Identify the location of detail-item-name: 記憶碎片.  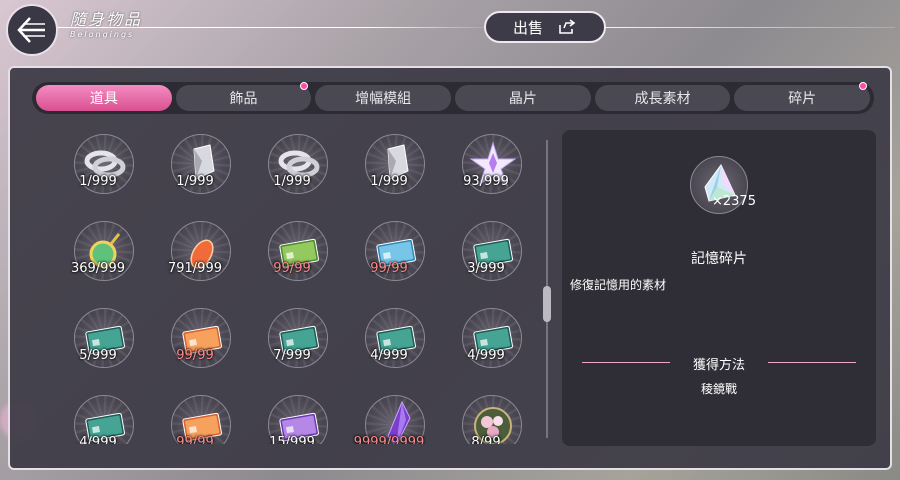
(719, 259).